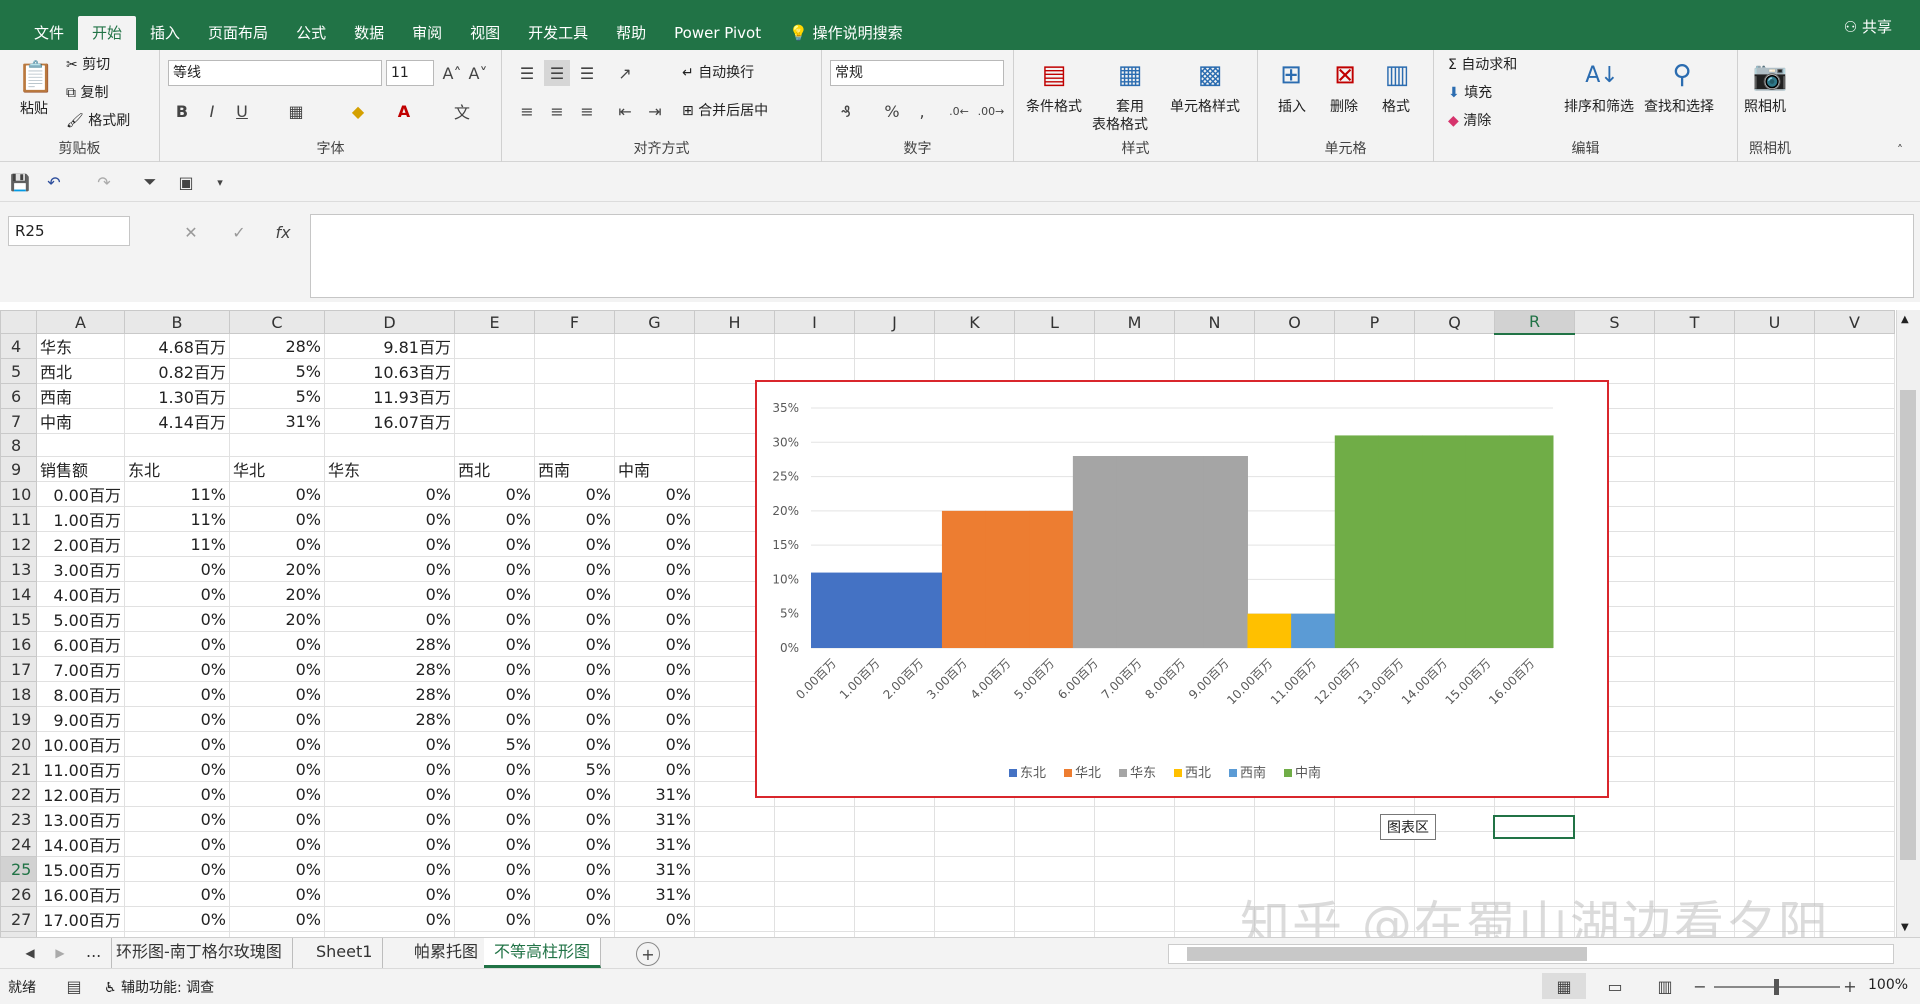  Describe the element at coordinates (369, 33) in the screenshot. I see `menu-tab: 数据` at that location.